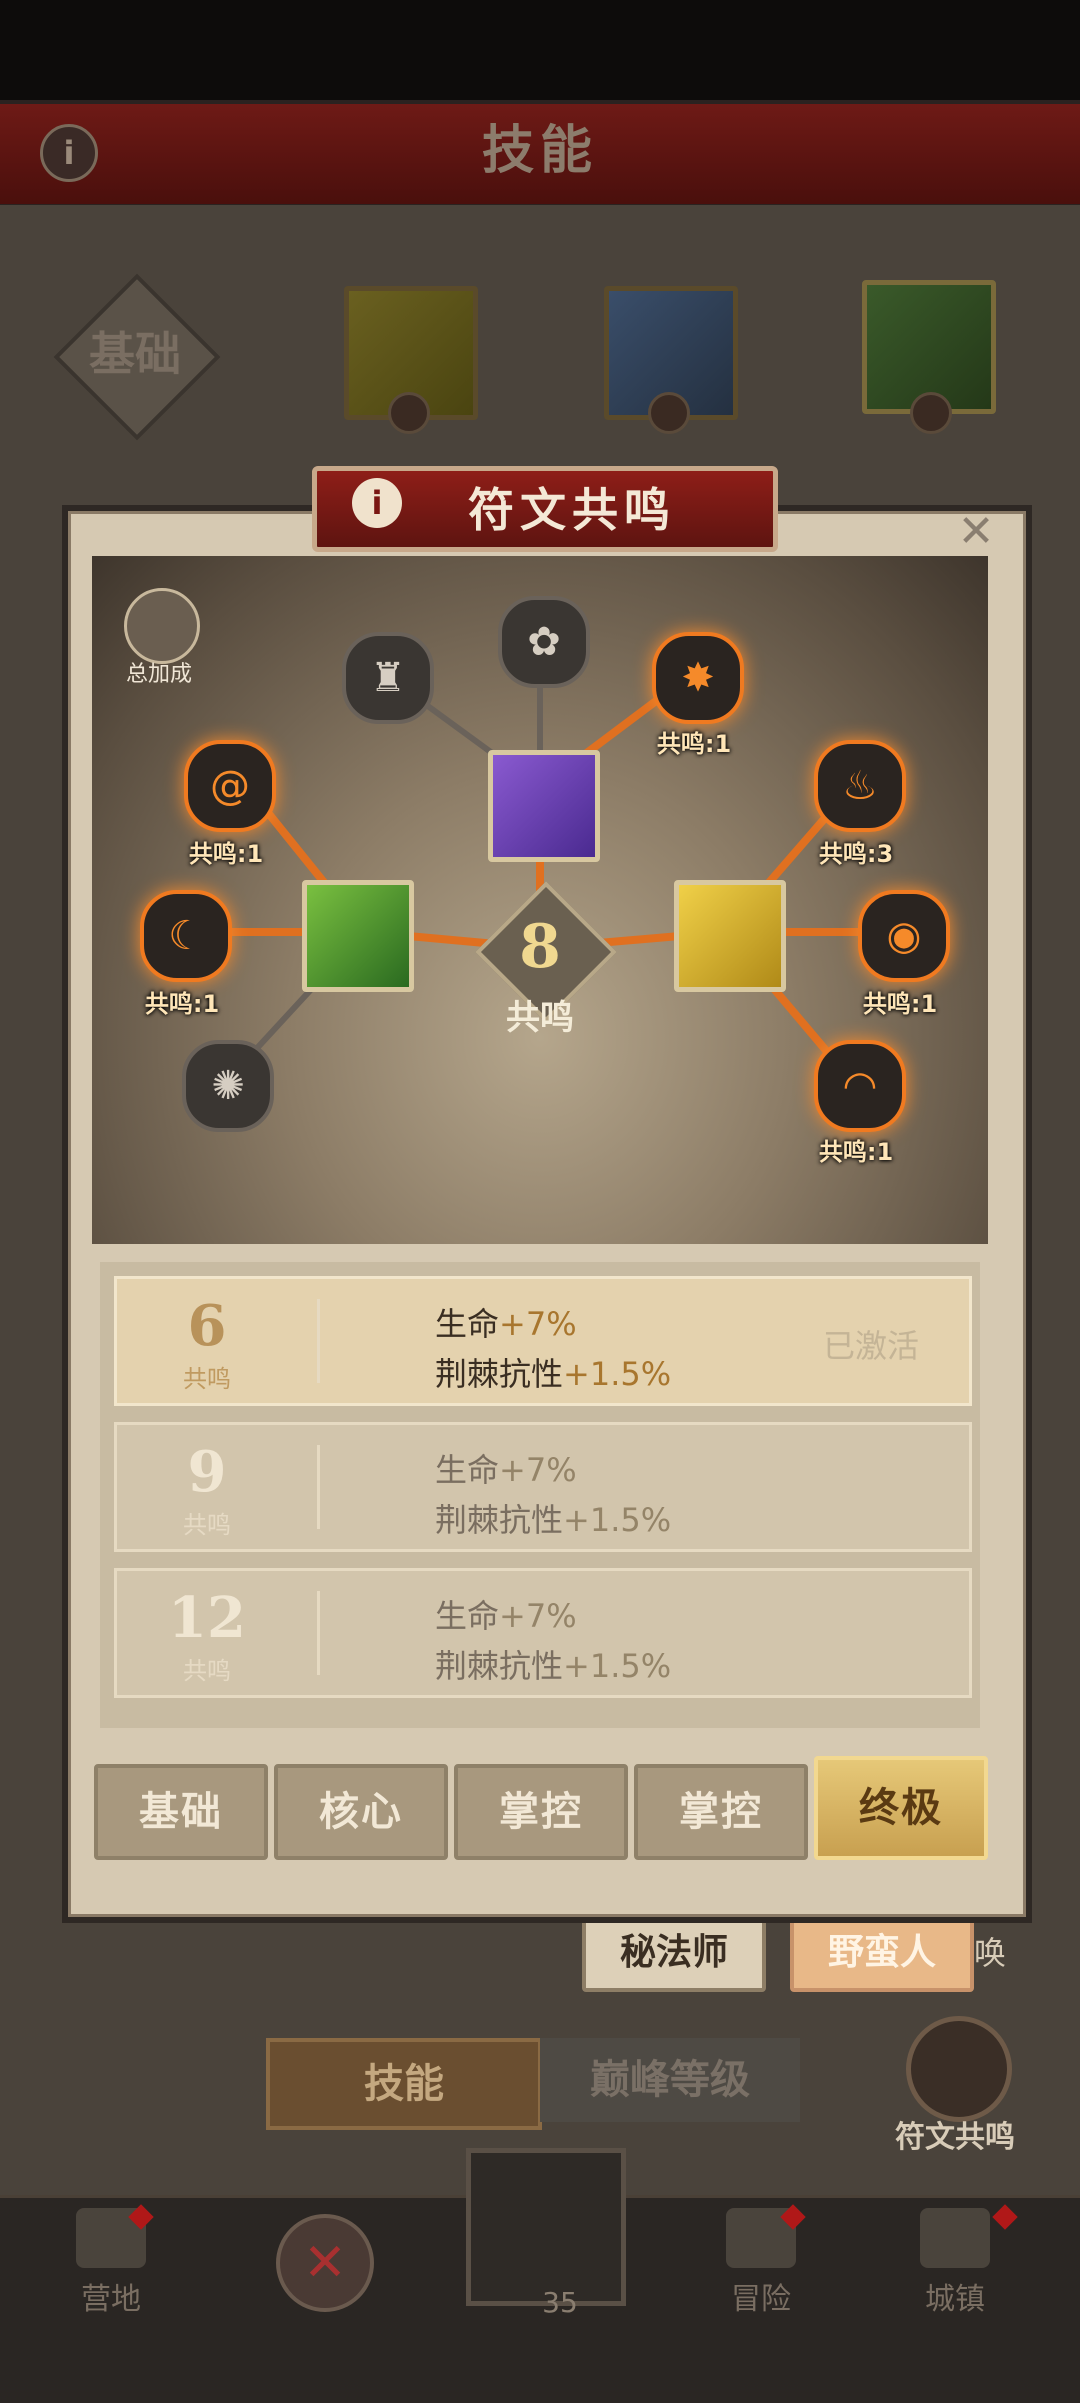 The width and height of the screenshot is (1080, 2403). What do you see at coordinates (955, 2137) in the screenshot?
I see `rune-resonance-label: 符文共鸣` at bounding box center [955, 2137].